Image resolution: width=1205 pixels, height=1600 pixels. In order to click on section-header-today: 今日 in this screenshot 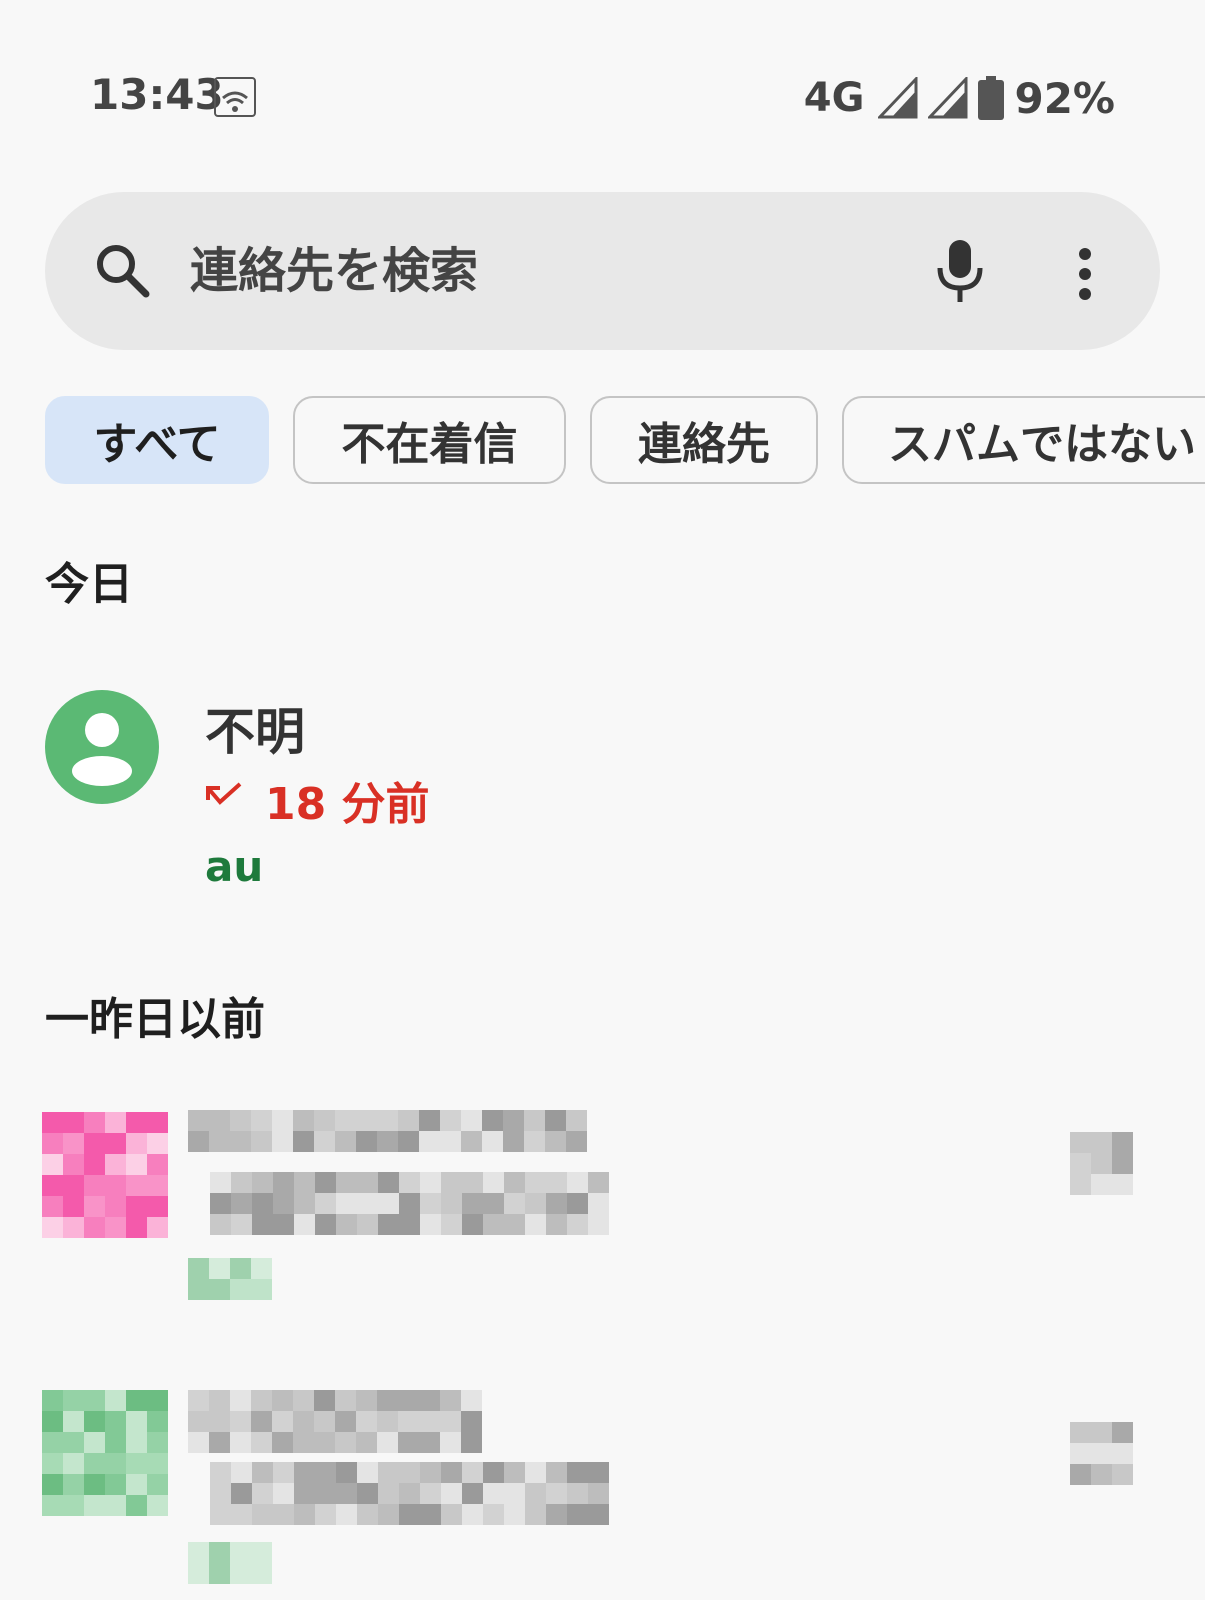, I will do `click(89, 584)`.